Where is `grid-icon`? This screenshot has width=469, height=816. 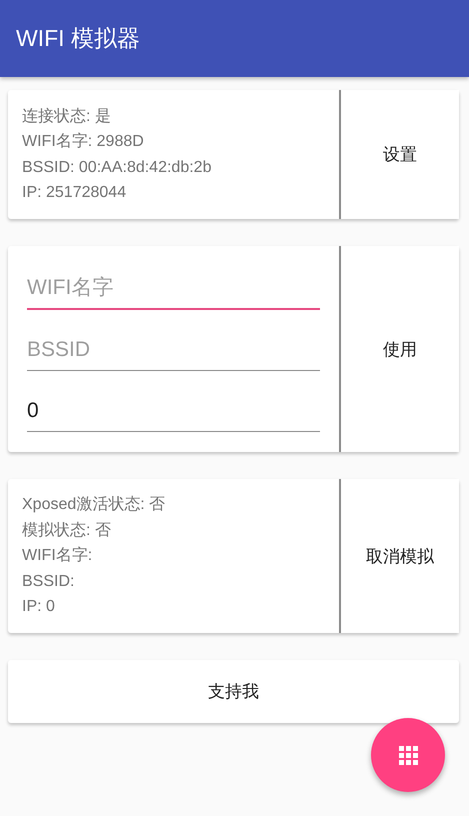 grid-icon is located at coordinates (408, 755).